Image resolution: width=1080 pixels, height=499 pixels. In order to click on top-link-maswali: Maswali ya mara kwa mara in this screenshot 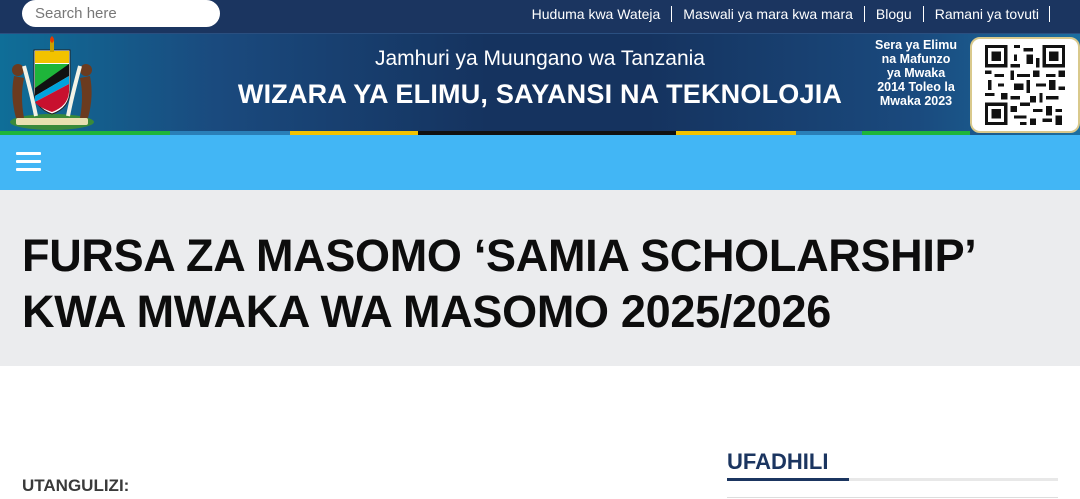, I will do `click(768, 14)`.